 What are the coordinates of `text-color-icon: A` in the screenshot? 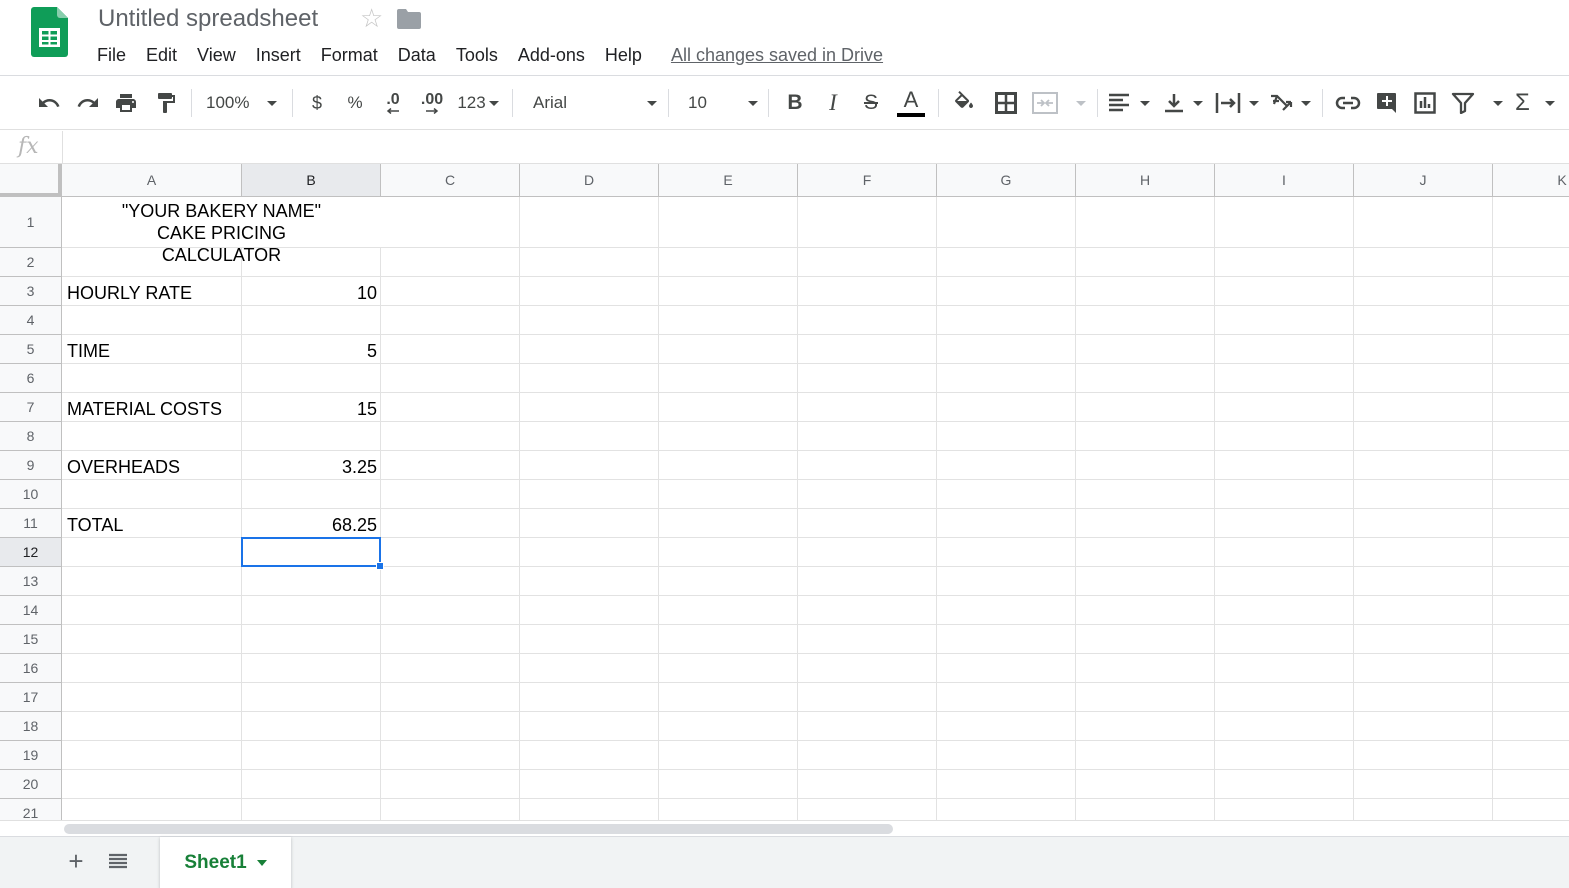 It's located at (911, 103).